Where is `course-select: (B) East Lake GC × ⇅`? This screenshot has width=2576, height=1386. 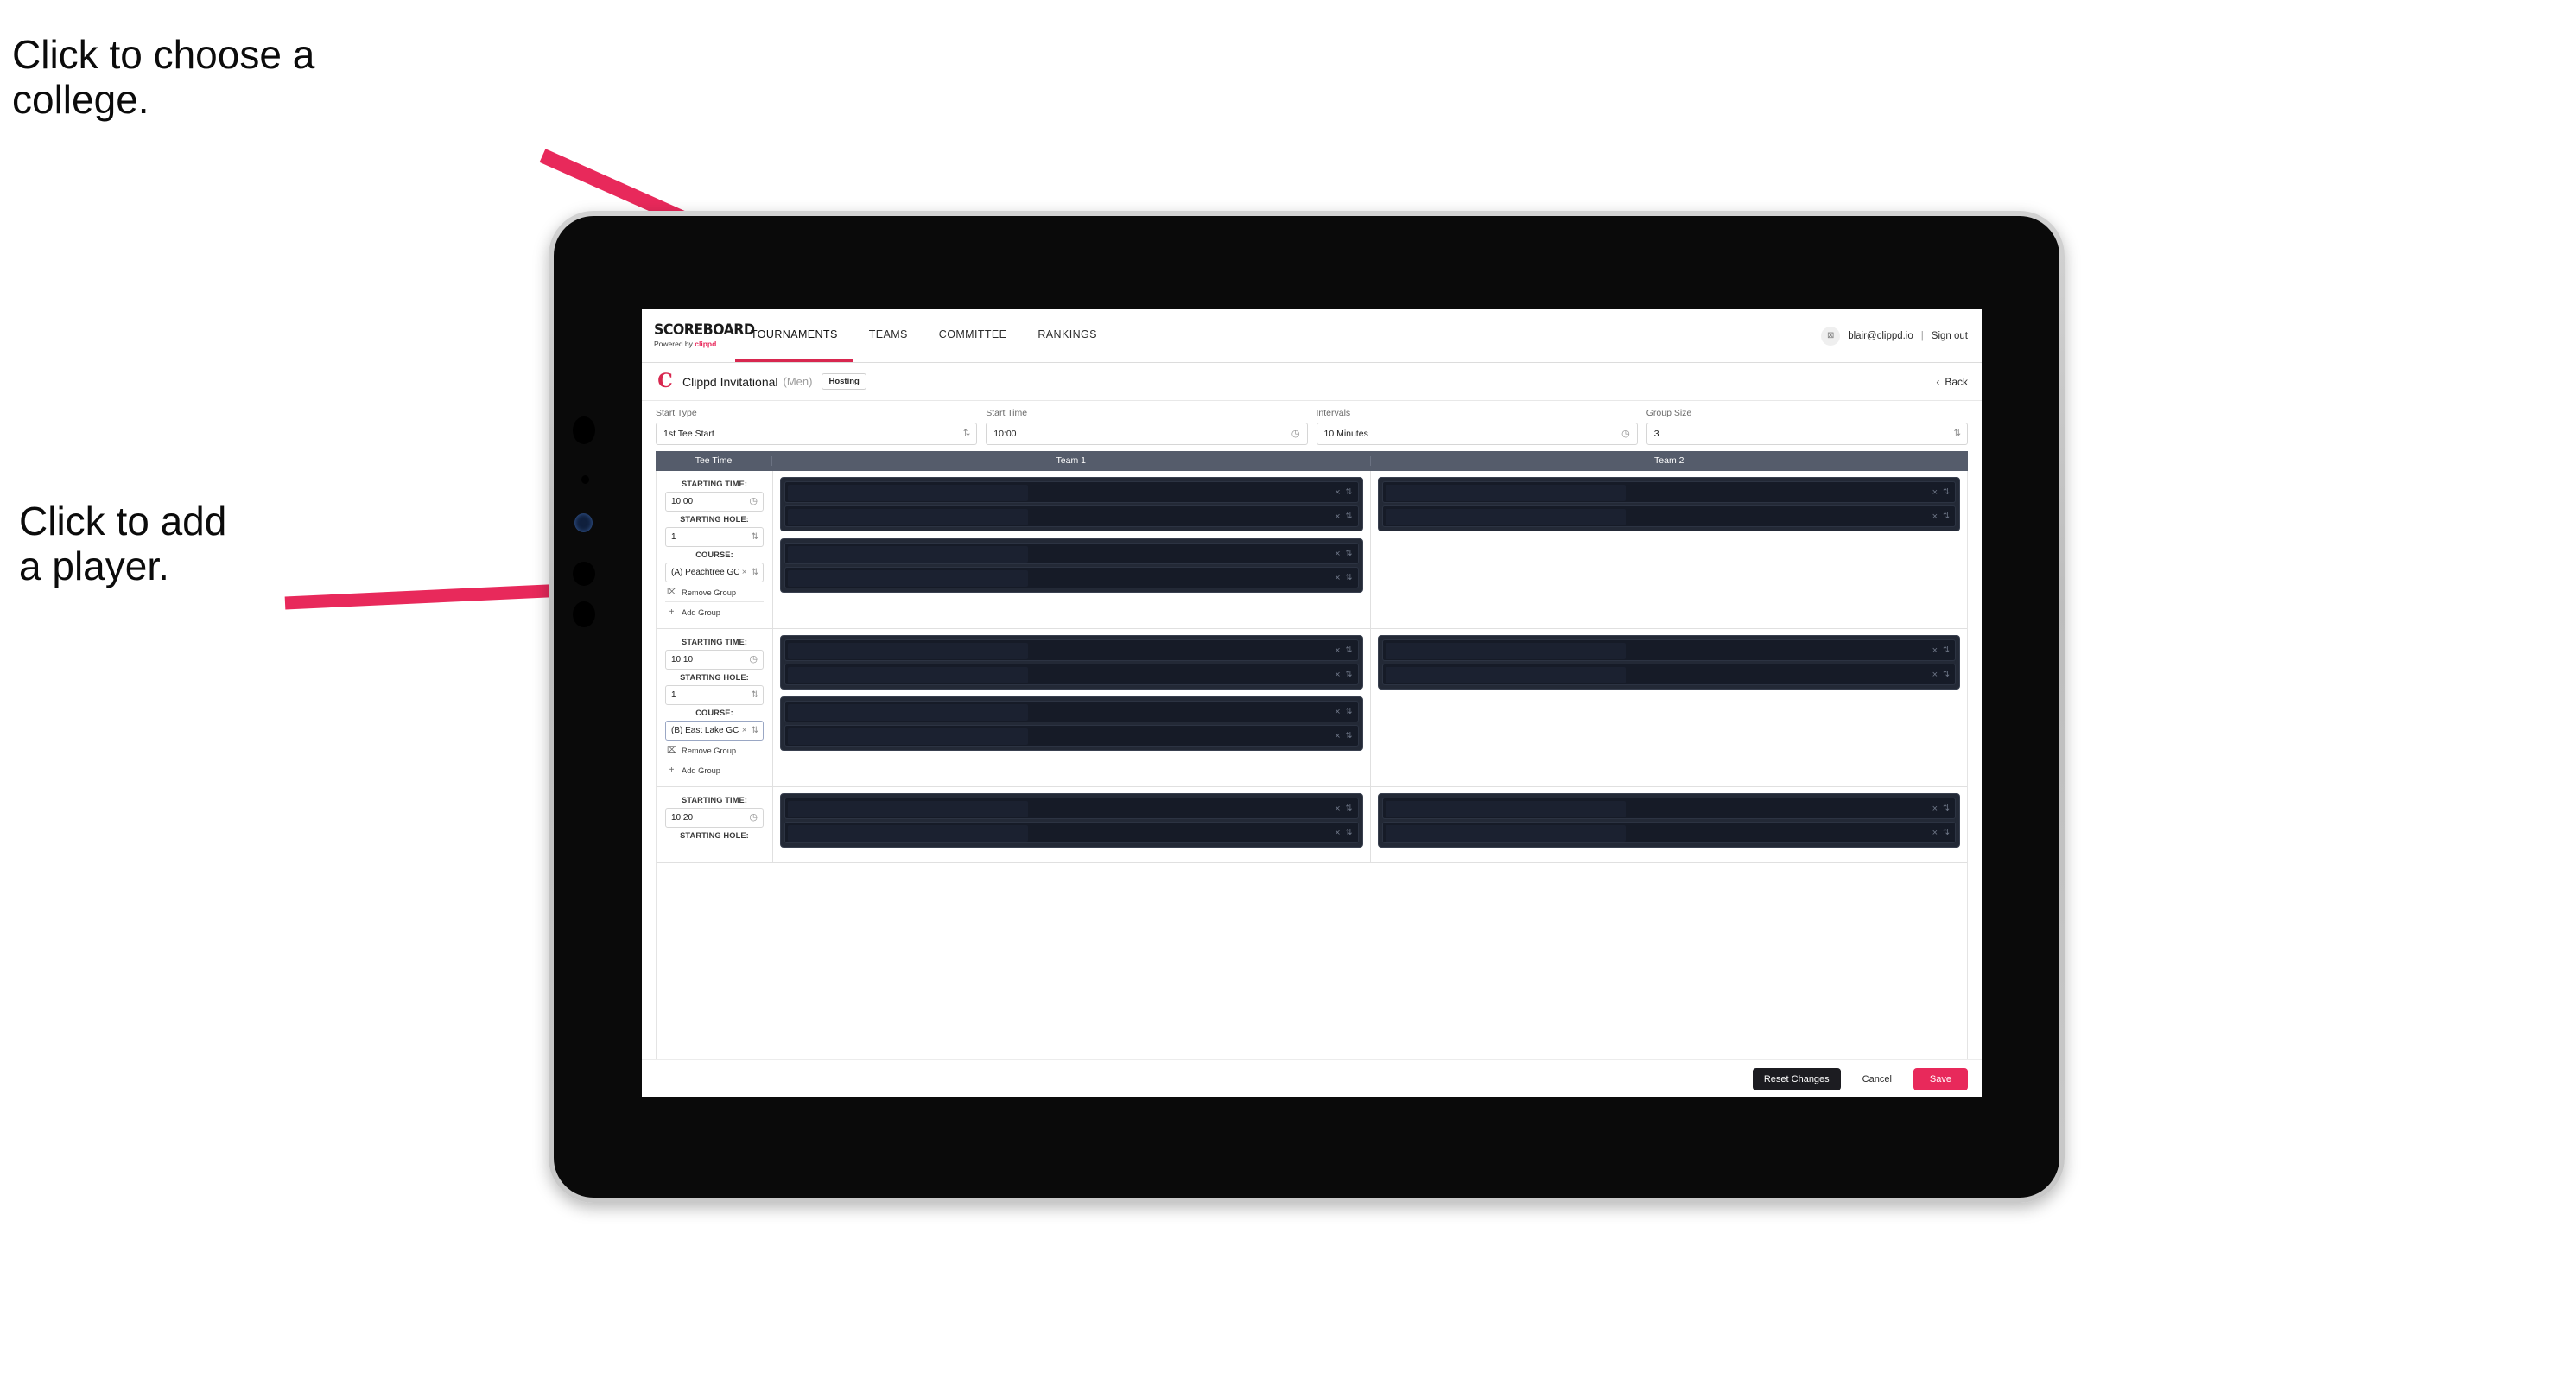 course-select: (B) East Lake GC × ⇅ is located at coordinates (714, 731).